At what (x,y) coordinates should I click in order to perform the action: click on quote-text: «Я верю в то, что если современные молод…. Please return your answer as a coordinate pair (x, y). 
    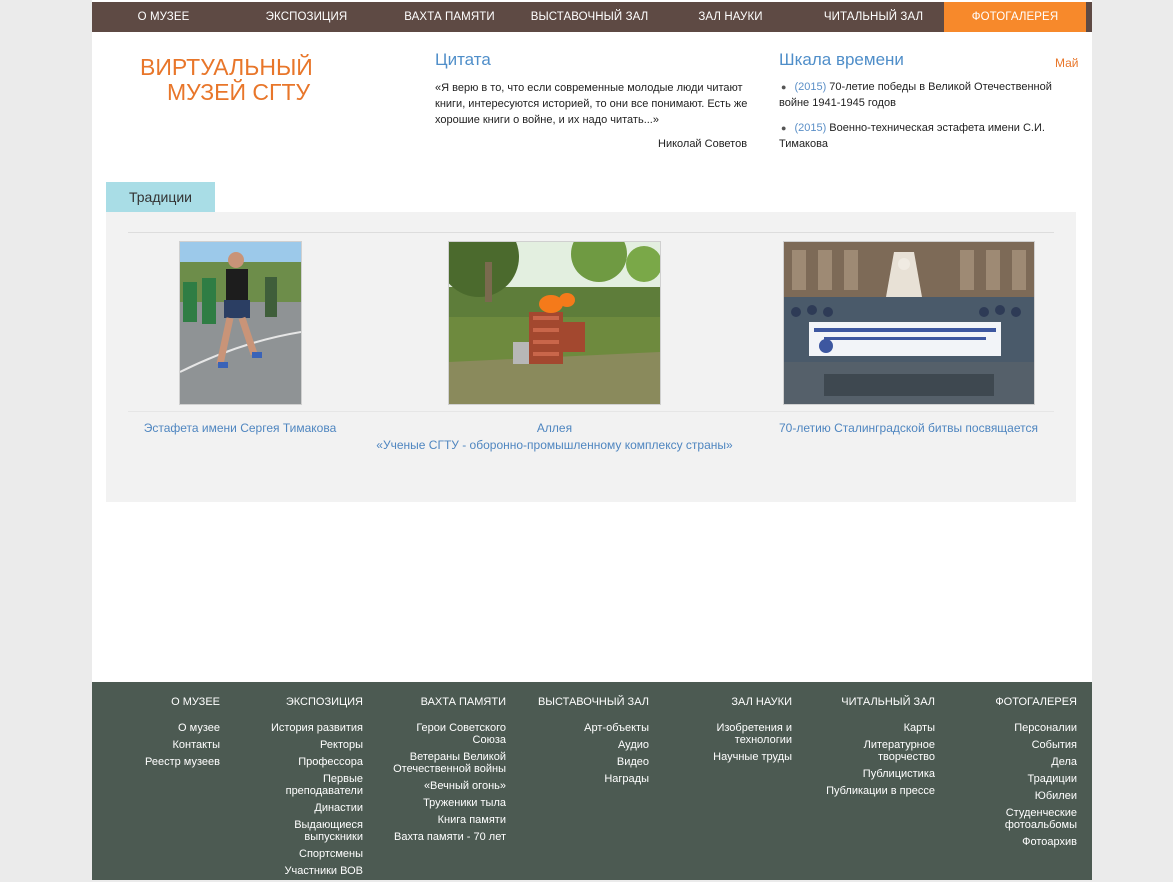
    Looking at the image, I should click on (591, 104).